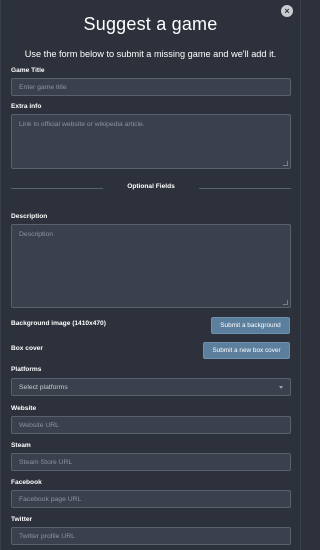 This screenshot has height=550, width=320. I want to click on box-cover-label: Box cover, so click(27, 348).